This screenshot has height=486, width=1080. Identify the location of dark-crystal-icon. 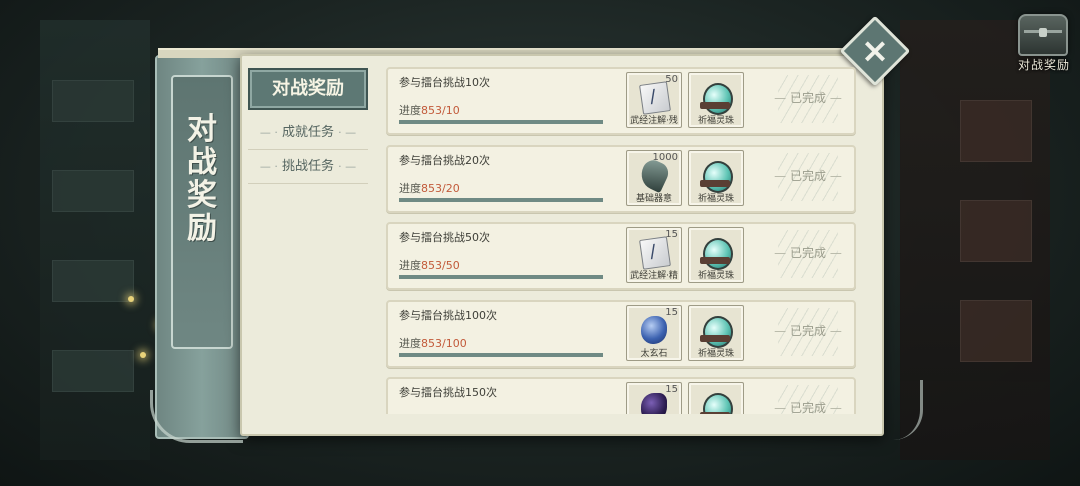
(654, 403).